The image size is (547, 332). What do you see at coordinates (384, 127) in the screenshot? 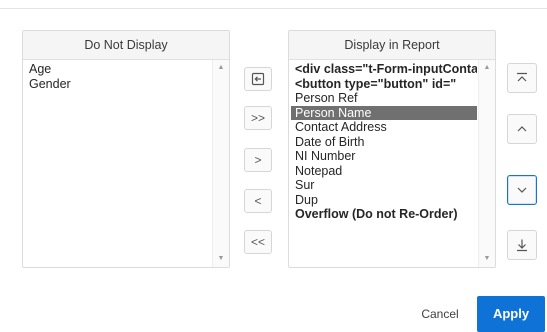
I see `list-item: Contact Address` at bounding box center [384, 127].